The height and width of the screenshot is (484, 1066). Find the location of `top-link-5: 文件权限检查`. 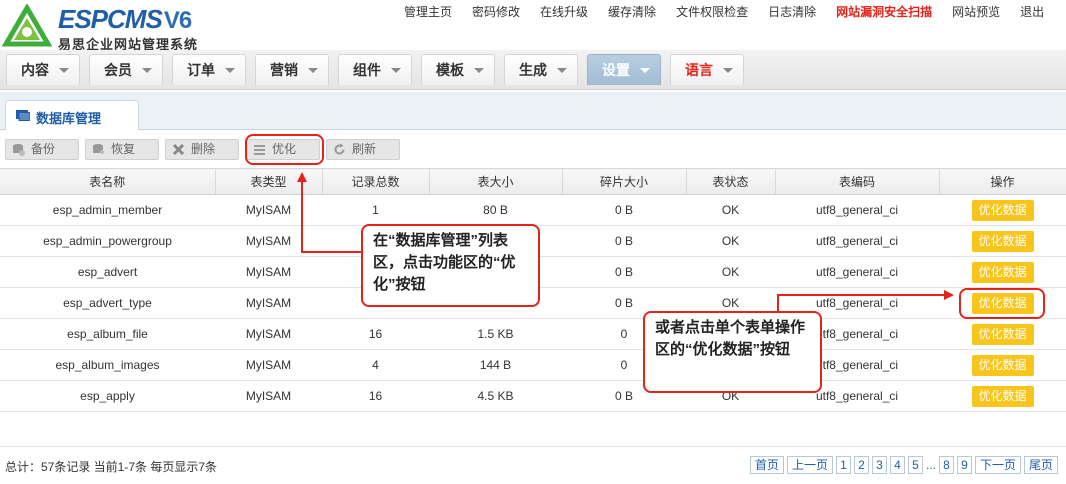

top-link-5: 文件权限检查 is located at coordinates (712, 12).